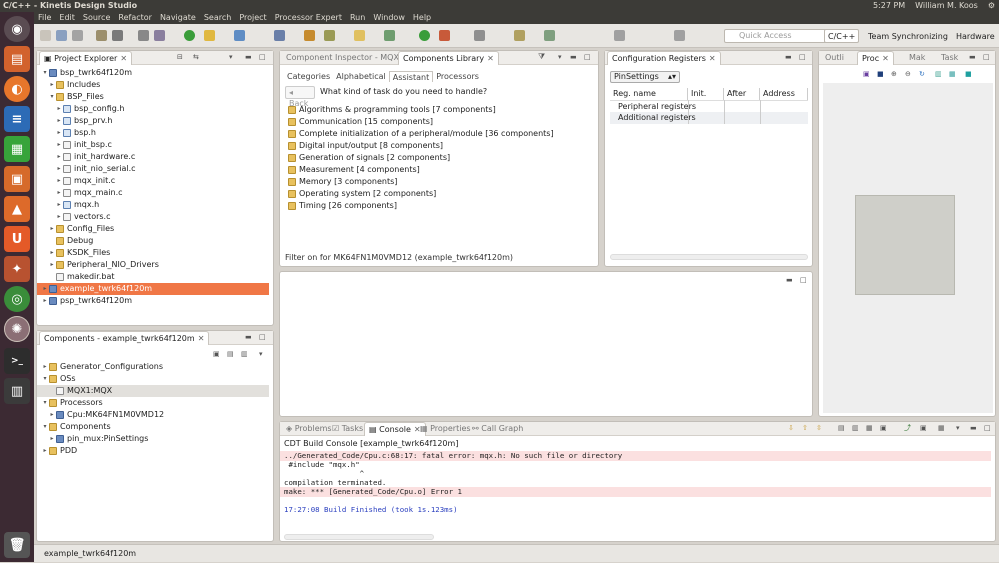  What do you see at coordinates (834, 58) in the screenshot?
I see `tab-outline: Outli` at bounding box center [834, 58].